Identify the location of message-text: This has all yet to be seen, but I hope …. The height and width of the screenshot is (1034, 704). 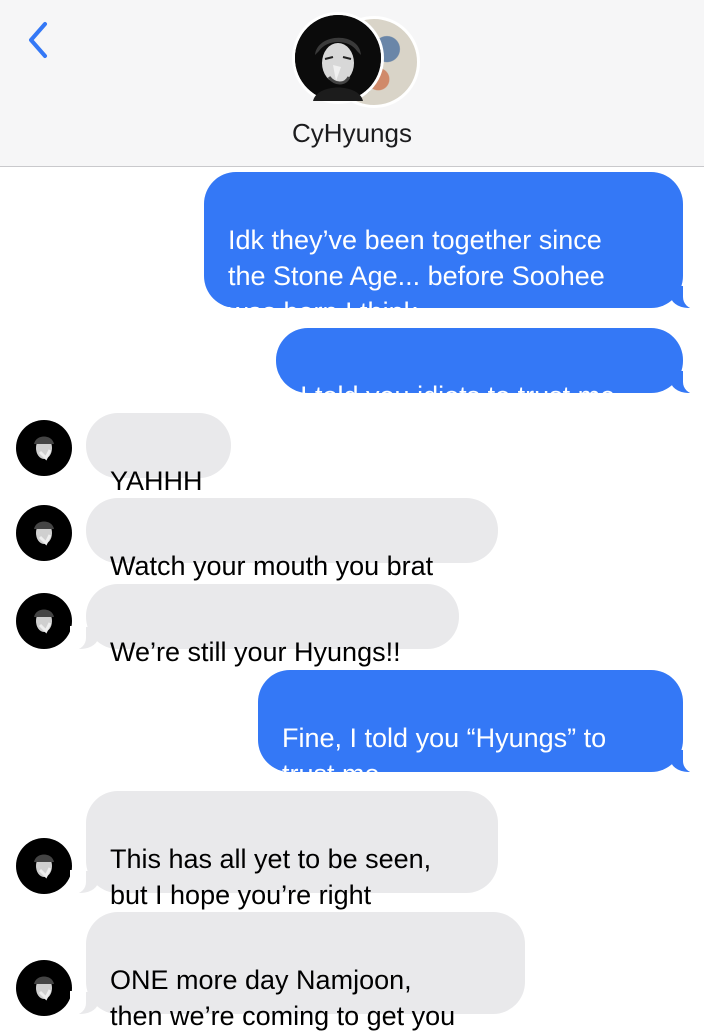
(271, 877).